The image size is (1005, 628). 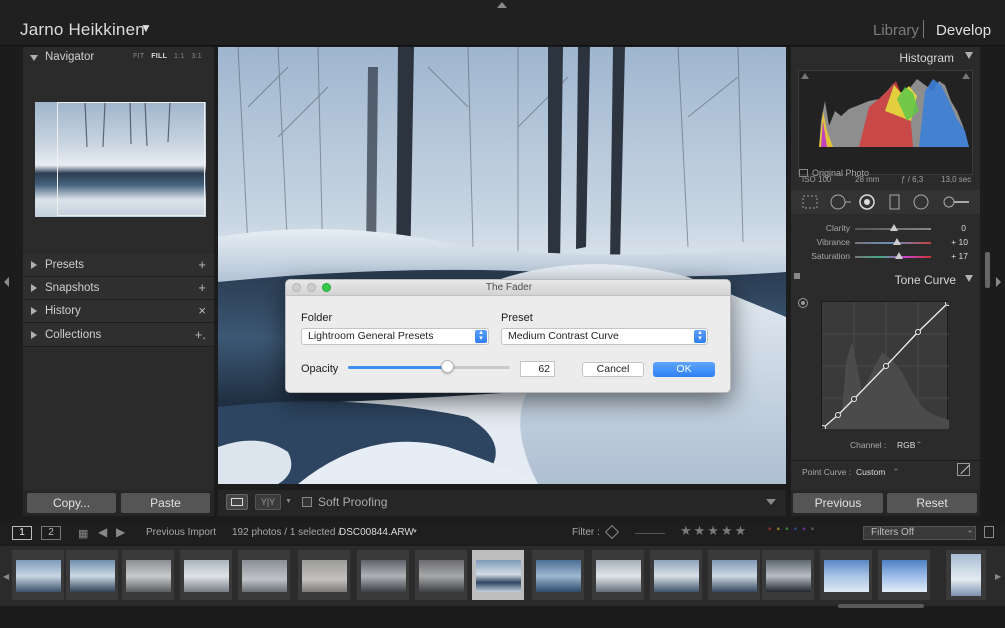 I want to click on add-collection-icon: +., so click(x=200, y=334).